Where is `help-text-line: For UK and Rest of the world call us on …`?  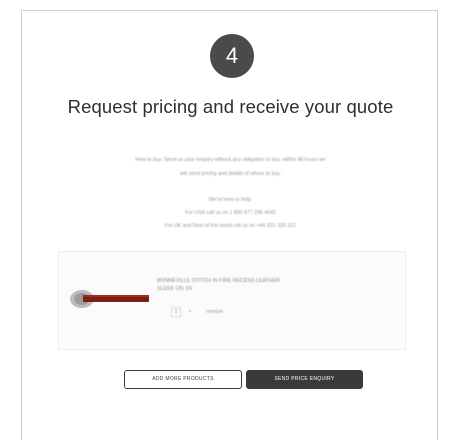
help-text-line: For UK and Rest of the world call us on … is located at coordinates (230, 226).